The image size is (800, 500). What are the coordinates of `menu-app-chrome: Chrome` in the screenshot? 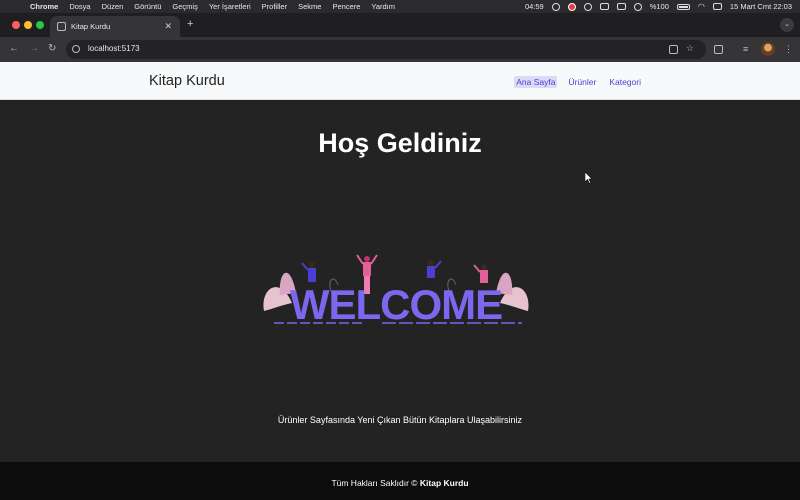 It's located at (44, 6).